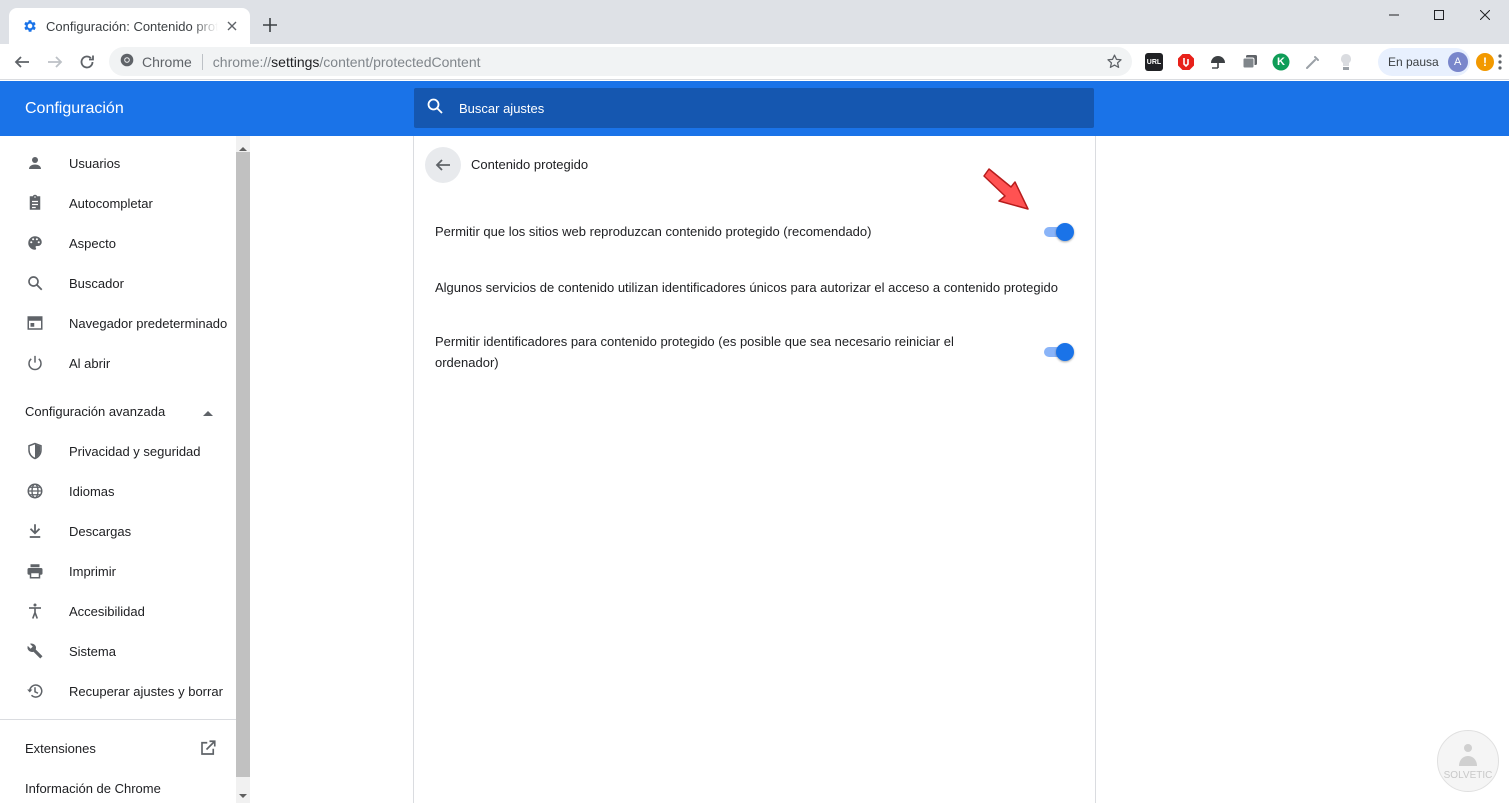 This screenshot has width=1509, height=803. What do you see at coordinates (35, 571) in the screenshot?
I see `printer-icon` at bounding box center [35, 571].